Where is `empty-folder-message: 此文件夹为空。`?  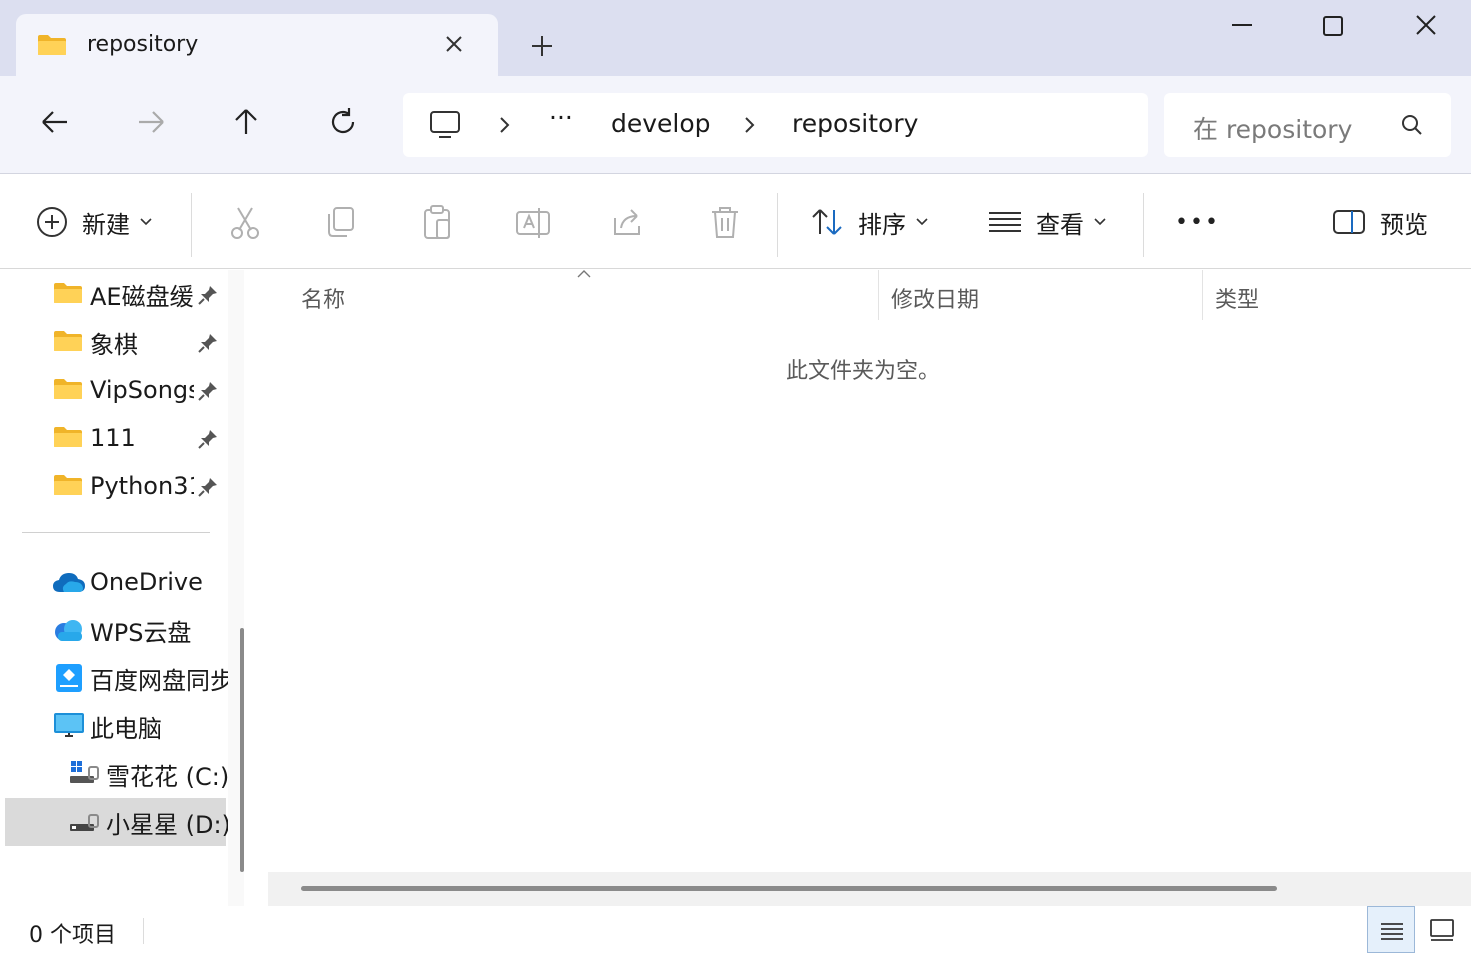
empty-folder-message: 此文件夹为空。 is located at coordinates (863, 371).